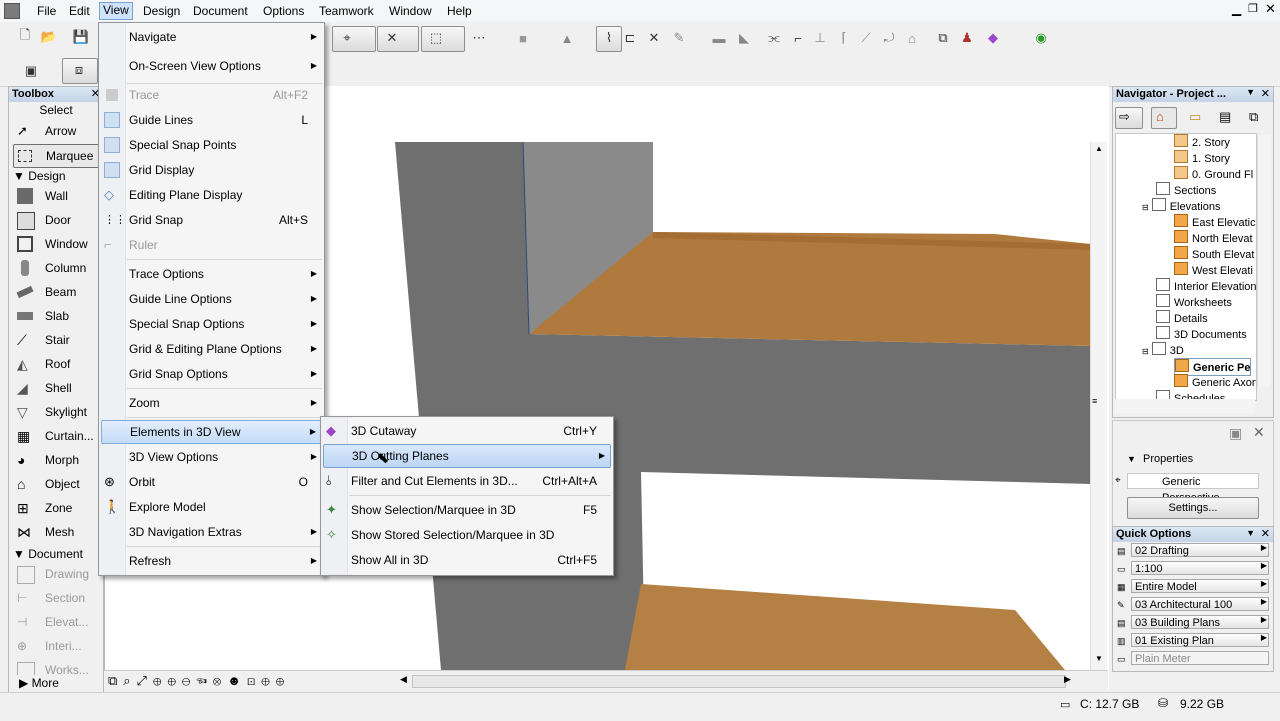 The height and width of the screenshot is (721, 1280). I want to click on tree-item-details: Details, so click(1182, 318).